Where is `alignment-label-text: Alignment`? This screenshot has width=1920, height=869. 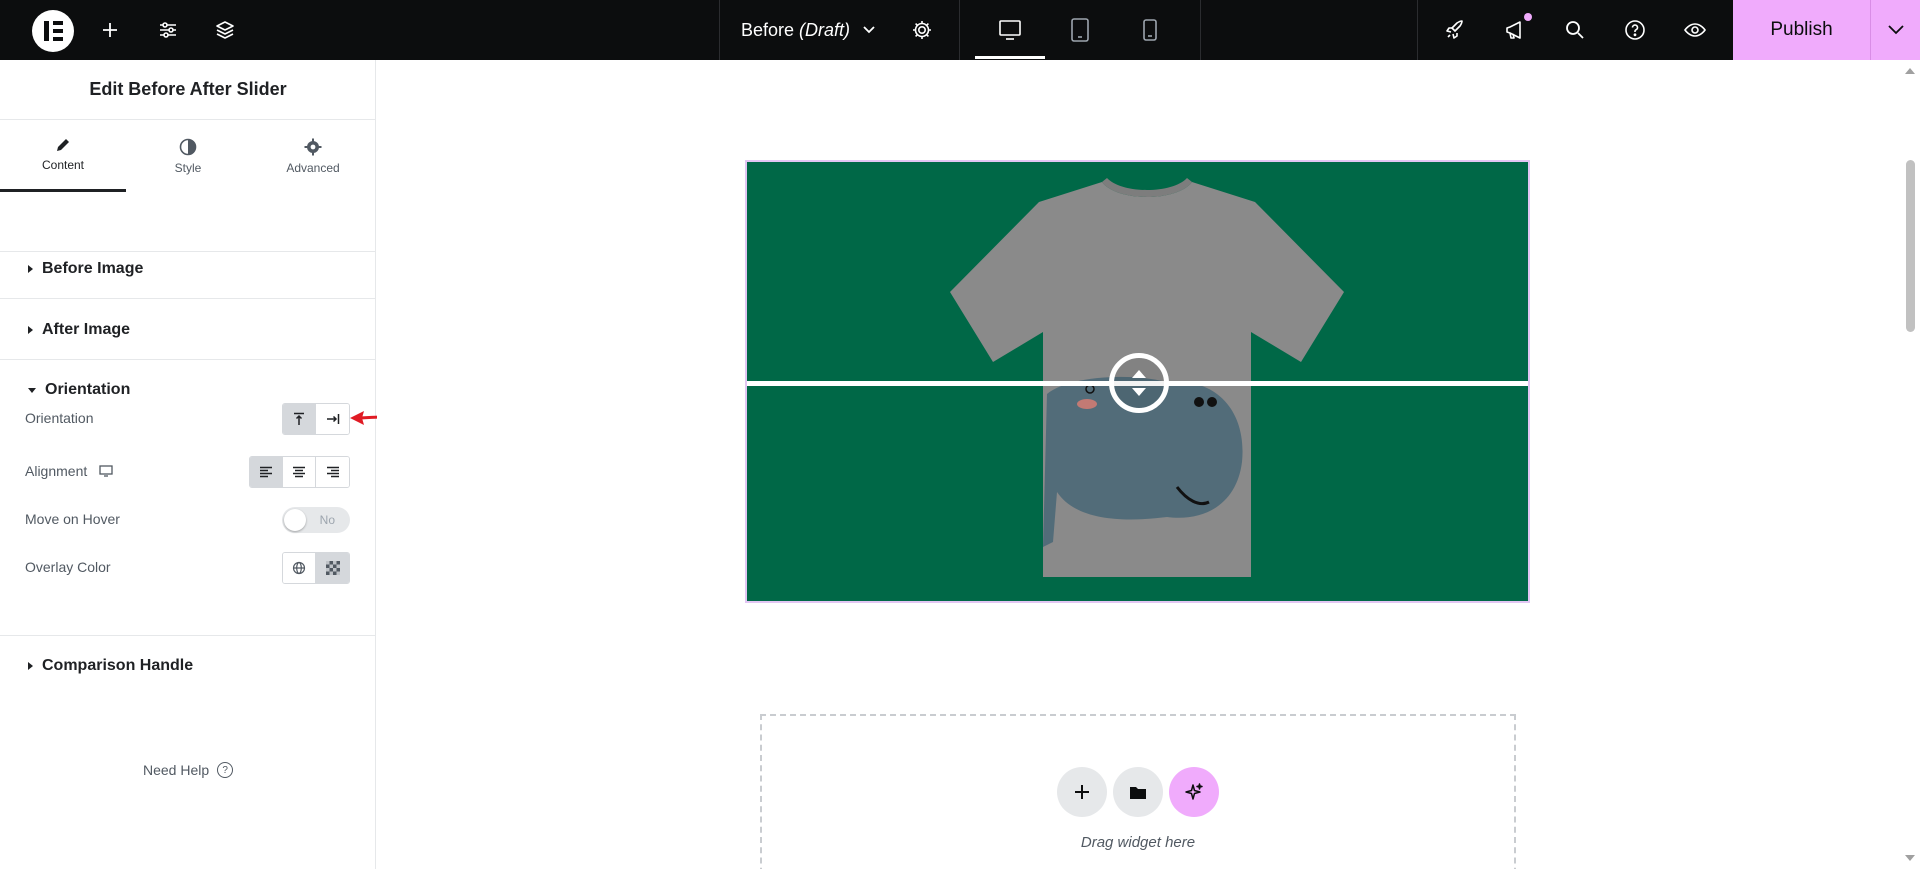 alignment-label-text: Alignment is located at coordinates (56, 471).